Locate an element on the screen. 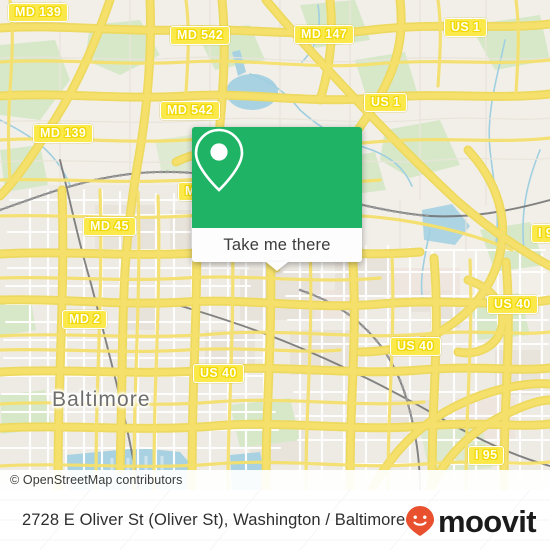  road-shield: MD 45 is located at coordinates (109, 226).